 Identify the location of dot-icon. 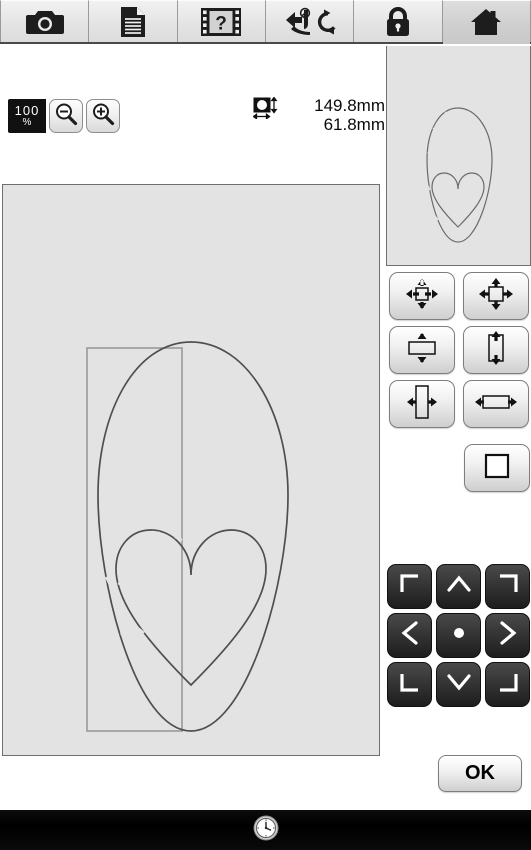
(459, 635).